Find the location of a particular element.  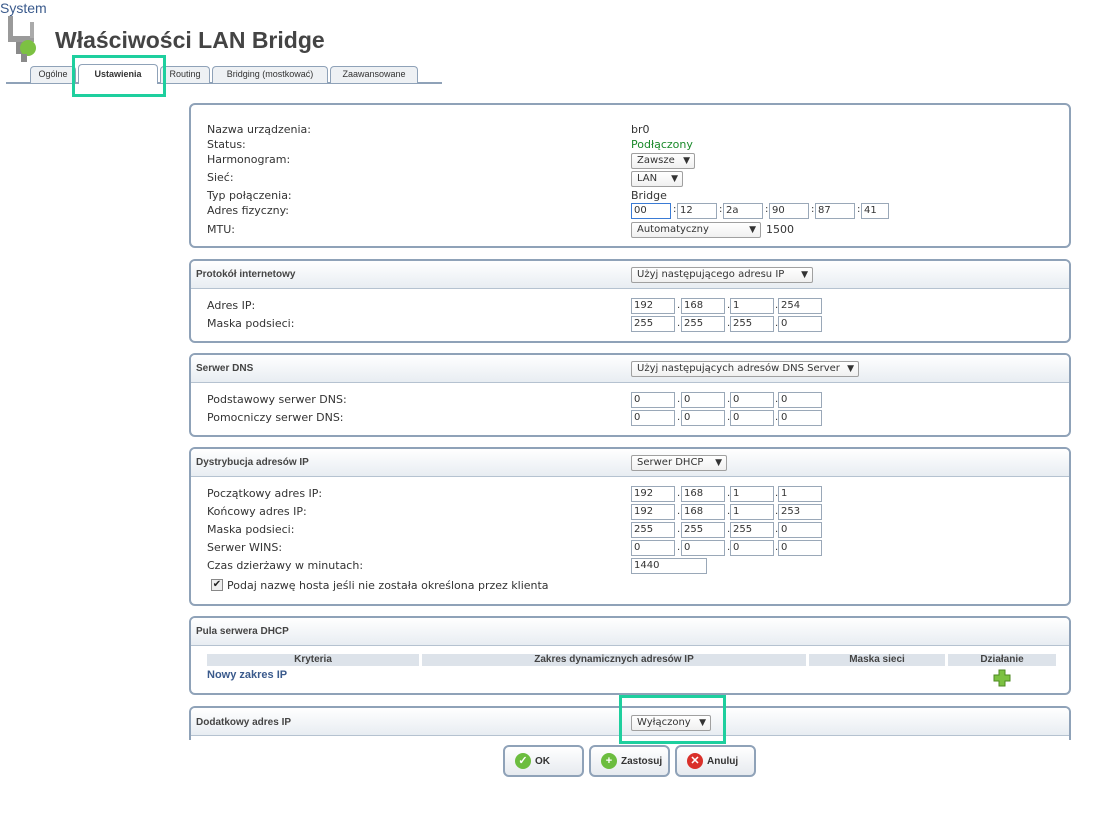

cancel-button: ✕ Anuluj is located at coordinates (715, 761).